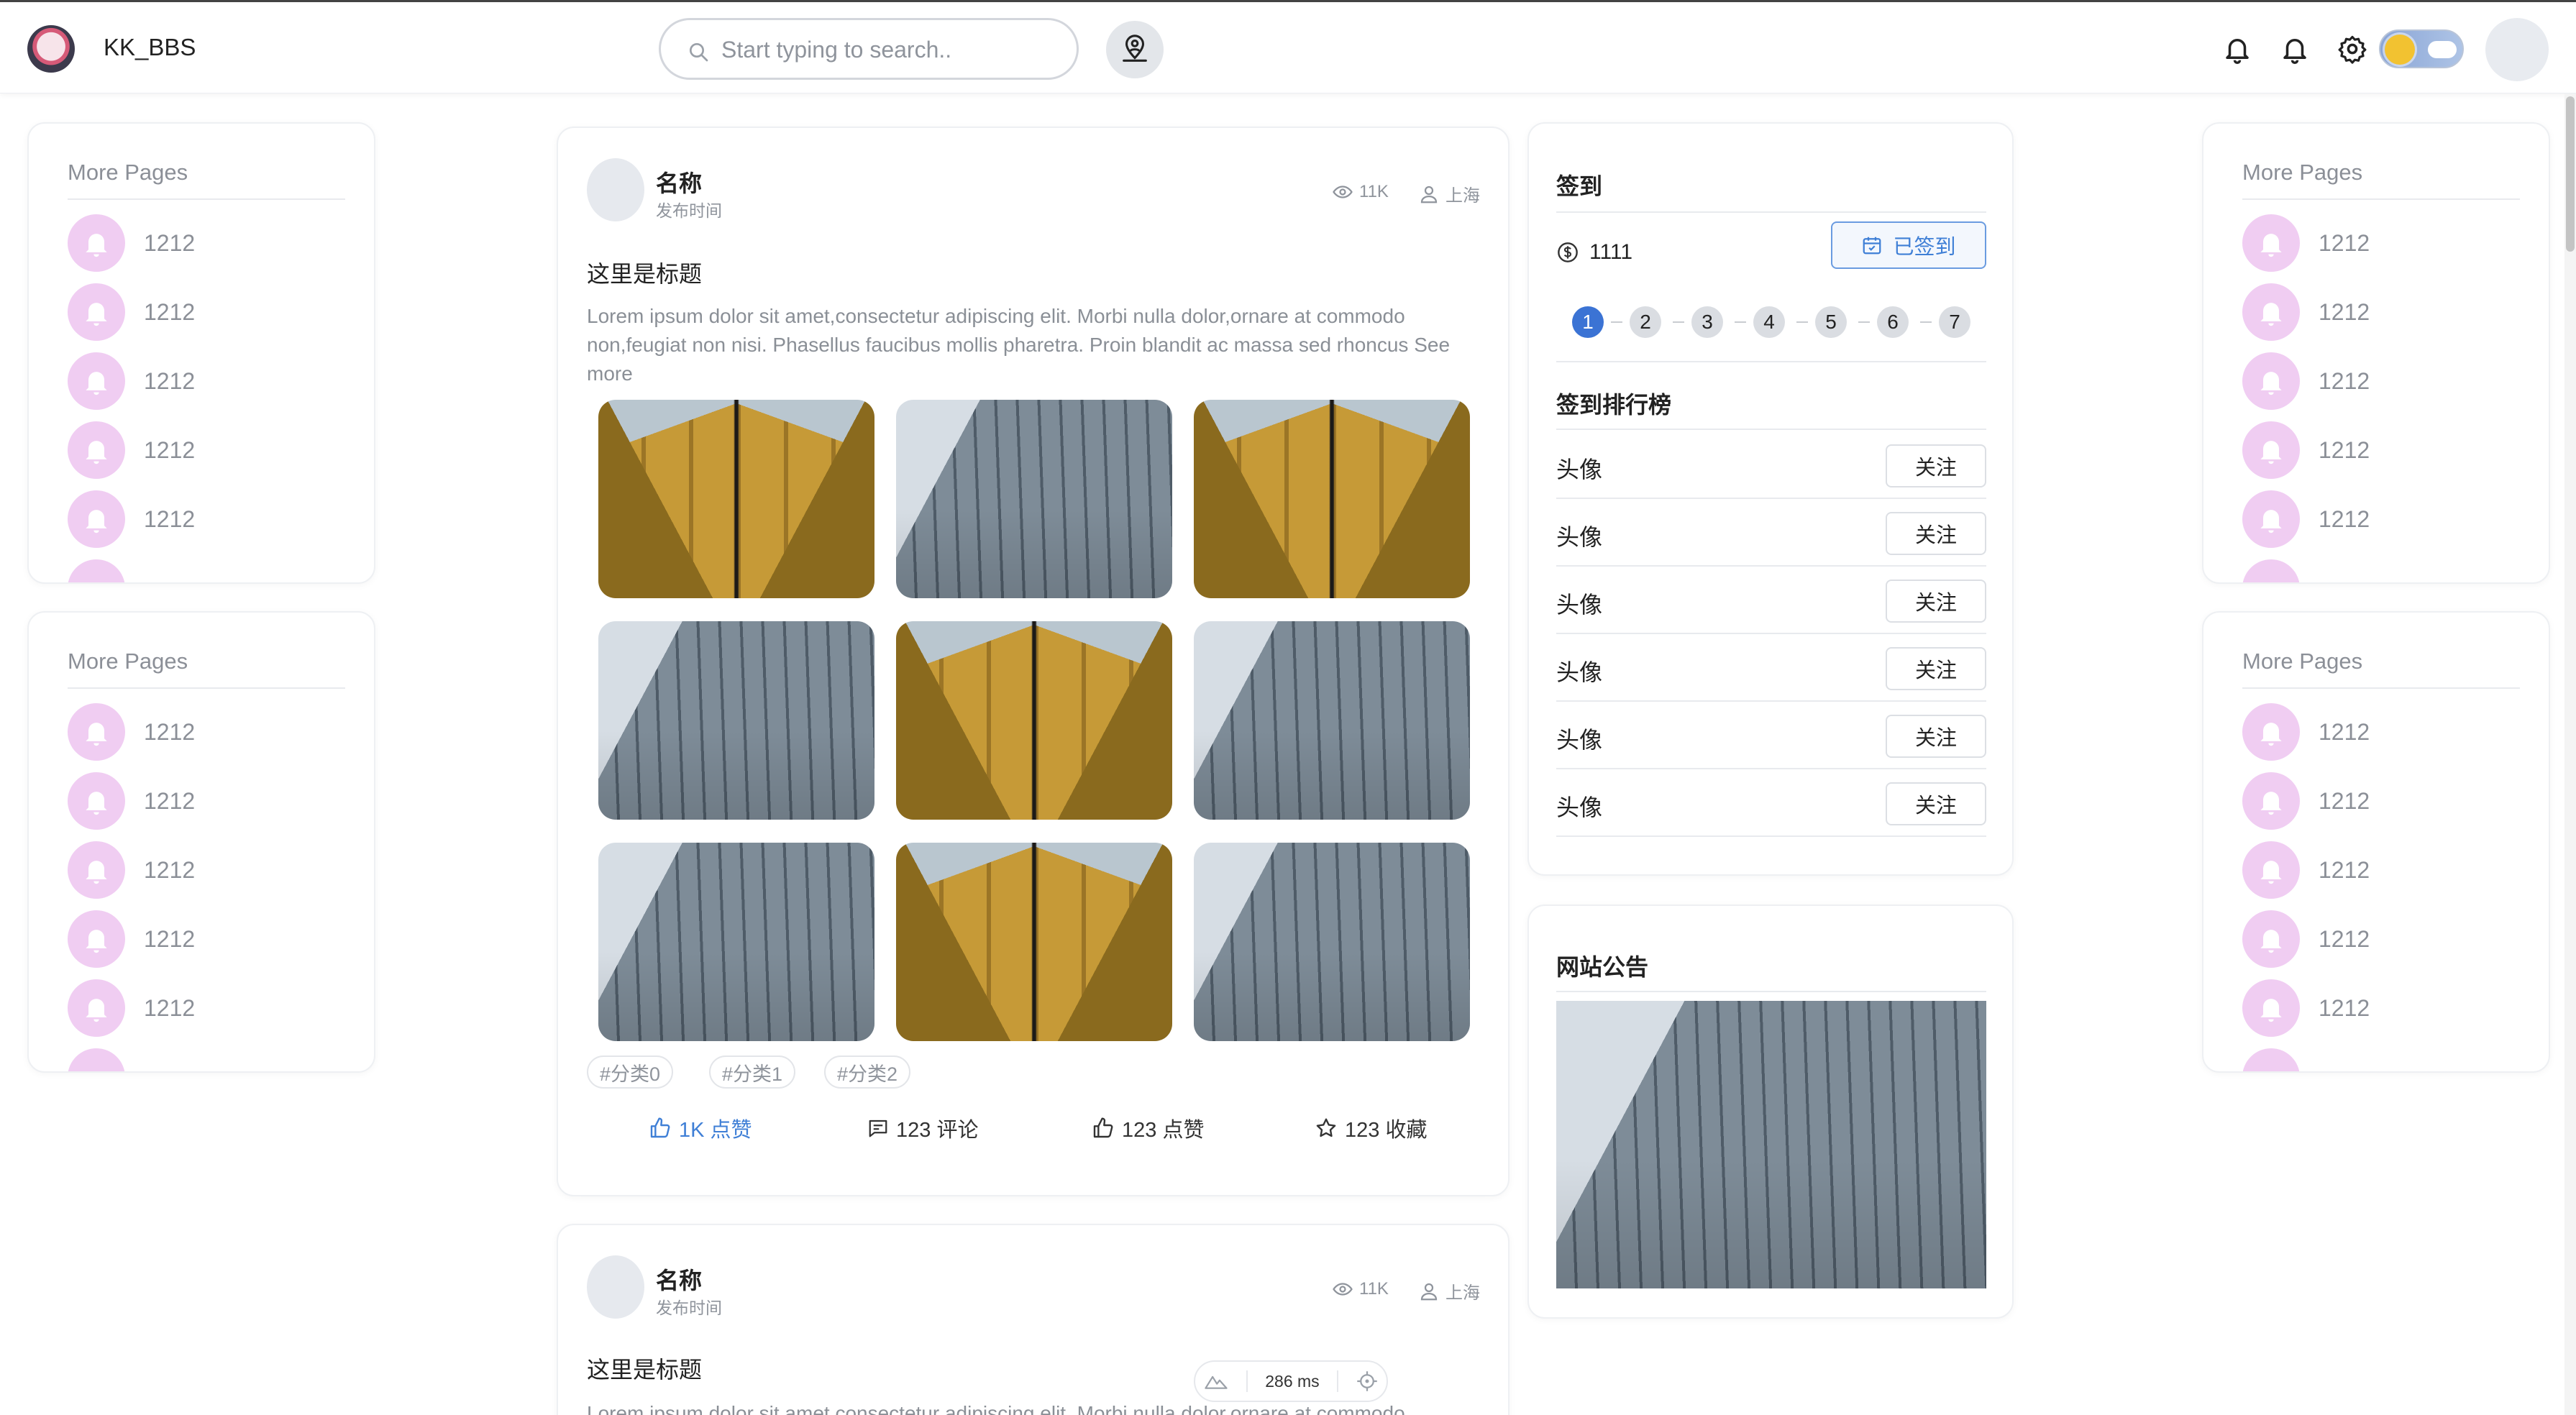 Image resolution: width=2576 pixels, height=1415 pixels. What do you see at coordinates (2237, 48) in the screenshot?
I see `notification-bell-button` at bounding box center [2237, 48].